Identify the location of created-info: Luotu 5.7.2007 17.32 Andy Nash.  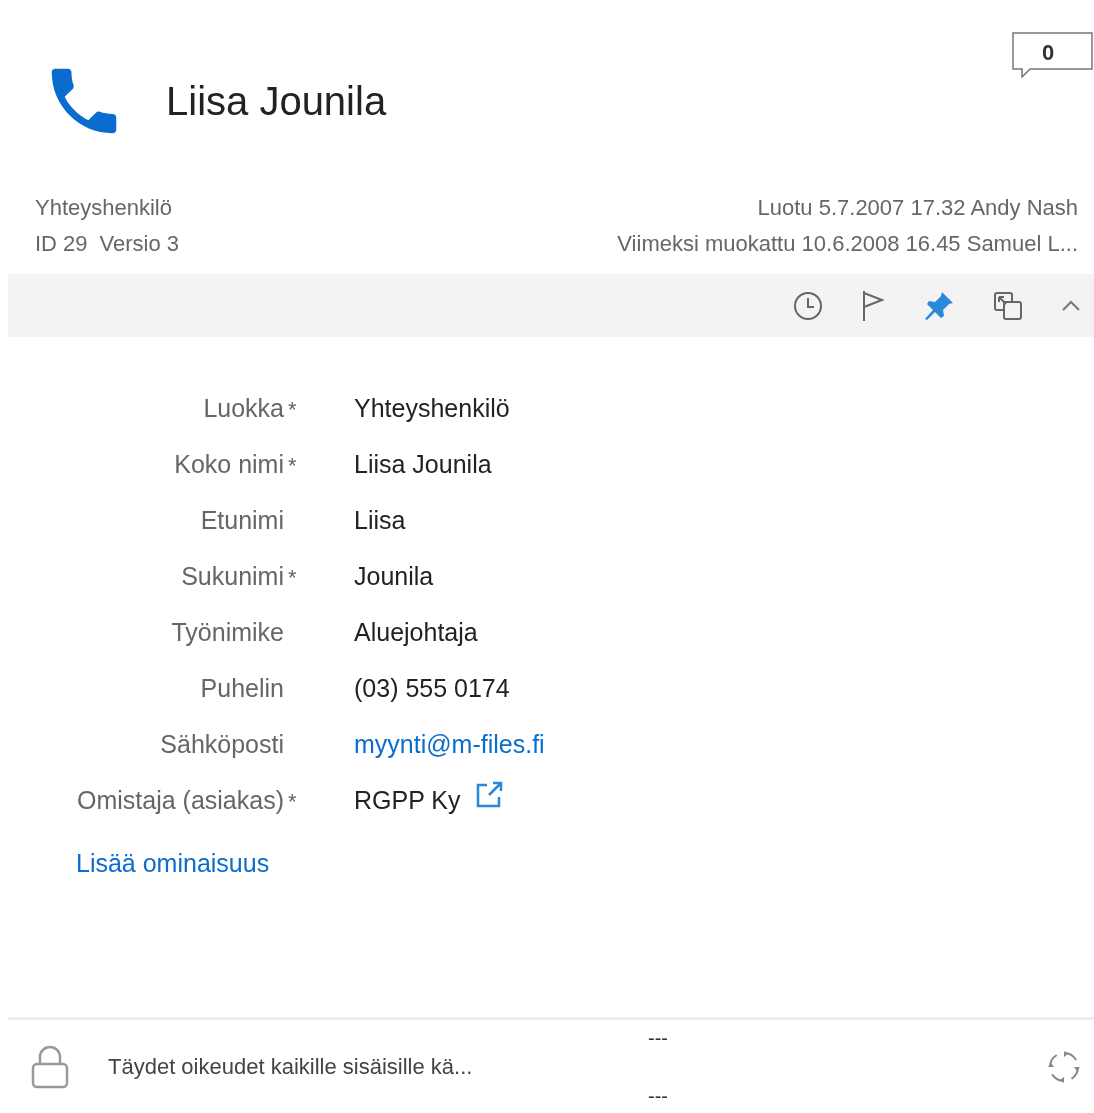
(917, 208).